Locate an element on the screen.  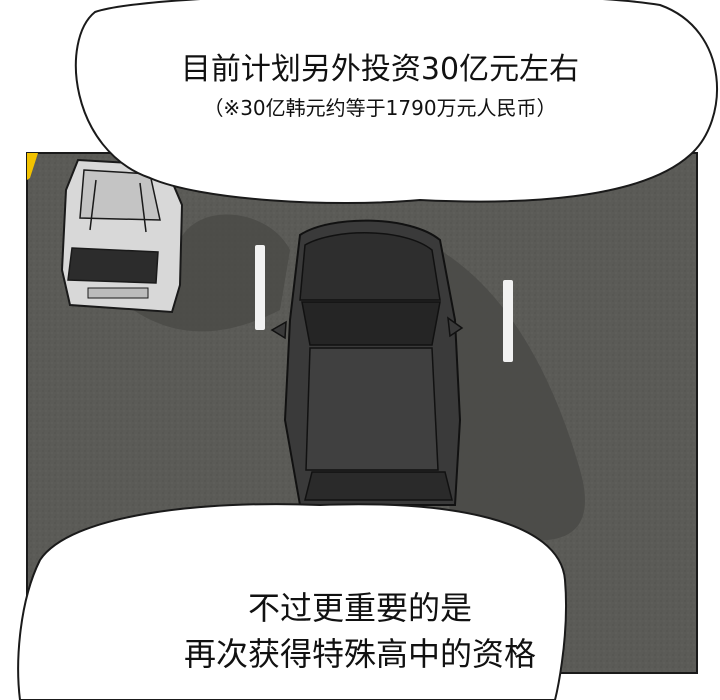
bottom-bubble-line-2: 再次获得特殊高中的资格 is located at coordinates (359, 654).